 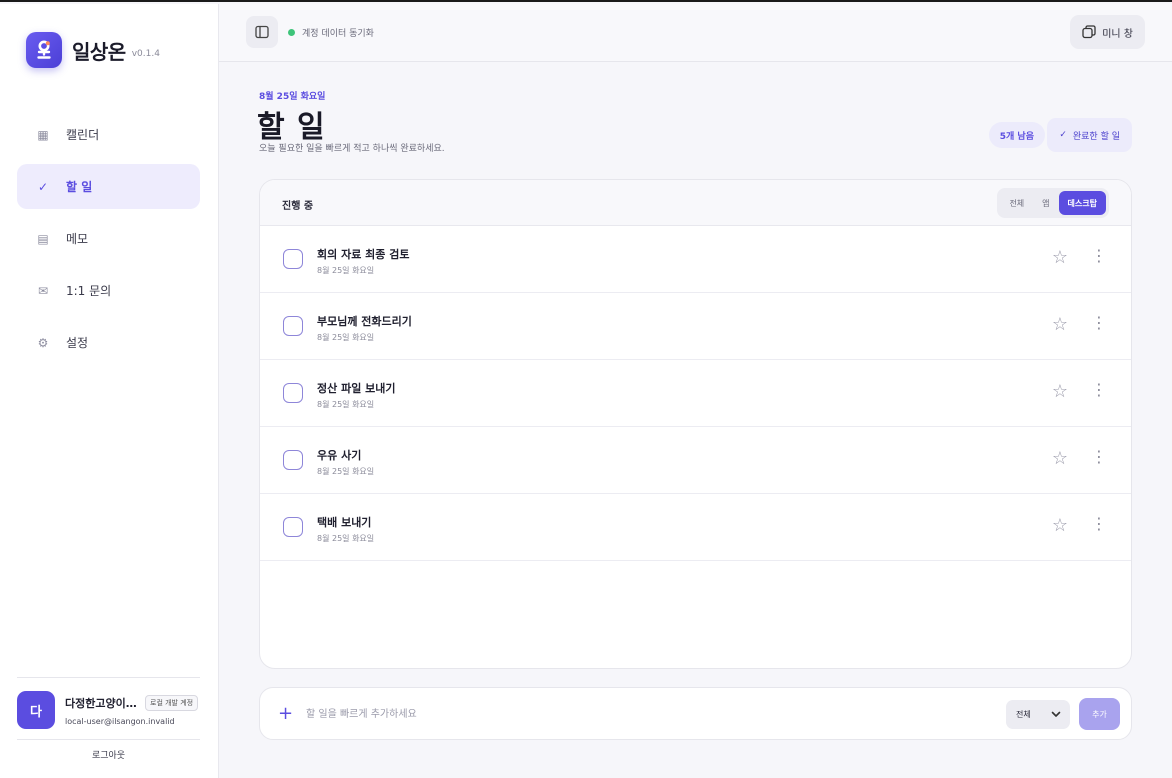 I want to click on task-row: 우유 사기 8월 25일 화요일 ☆ ⋮, so click(x=695, y=460).